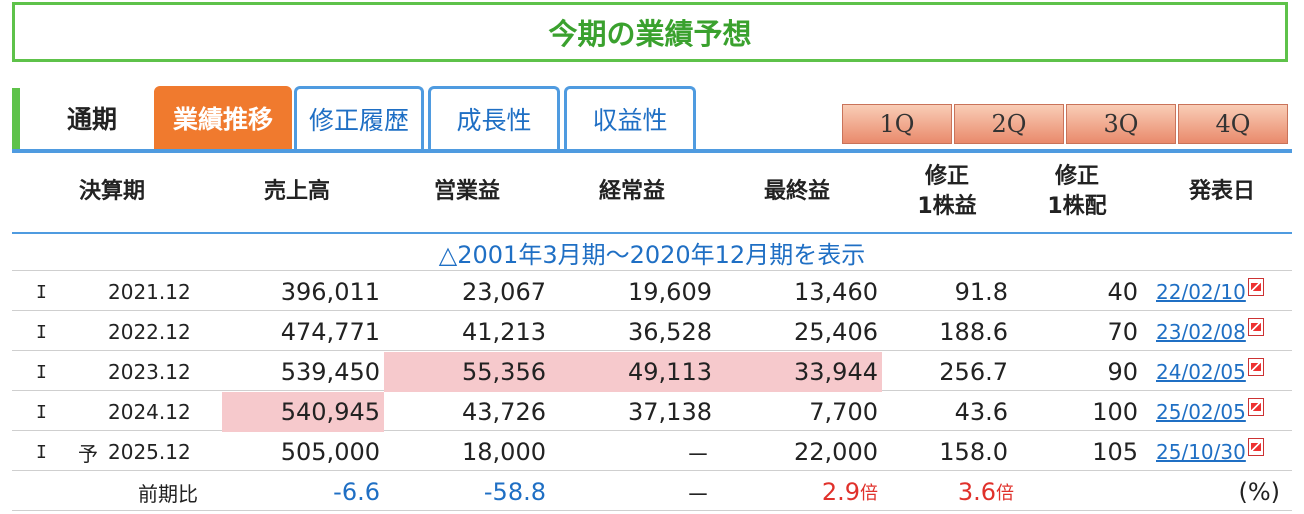 Image resolution: width=1304 pixels, height=514 pixels. Describe the element at coordinates (1005, 493) in the screenshot. I see `eps-change-unit: 倍` at that location.